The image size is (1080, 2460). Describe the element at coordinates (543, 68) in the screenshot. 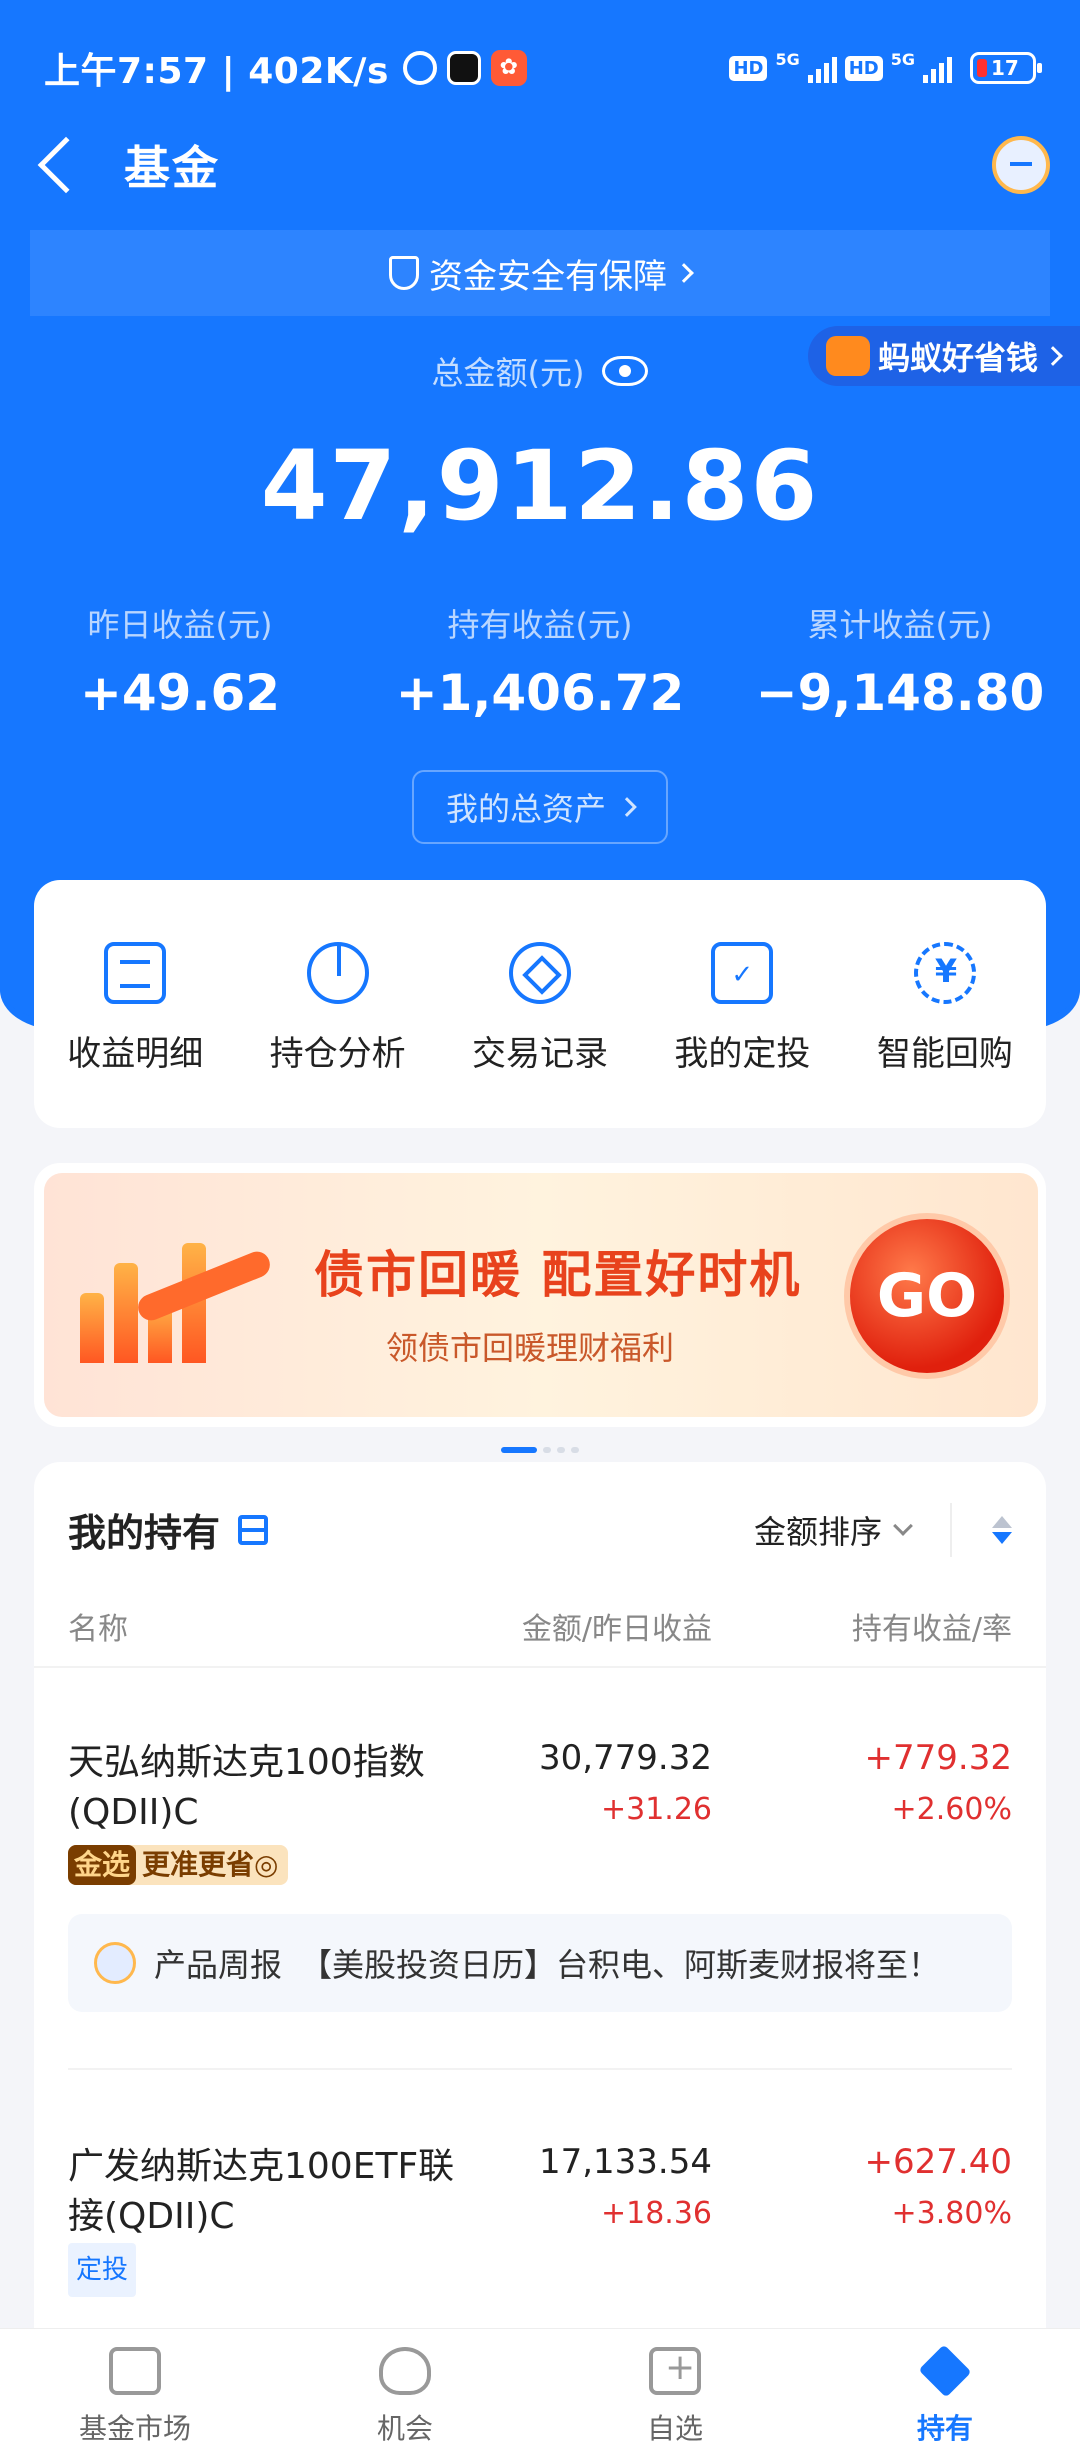

I see `status-bar: 上午7:57 | 402K/s ✿ HD 5G HD 5G 17` at that location.